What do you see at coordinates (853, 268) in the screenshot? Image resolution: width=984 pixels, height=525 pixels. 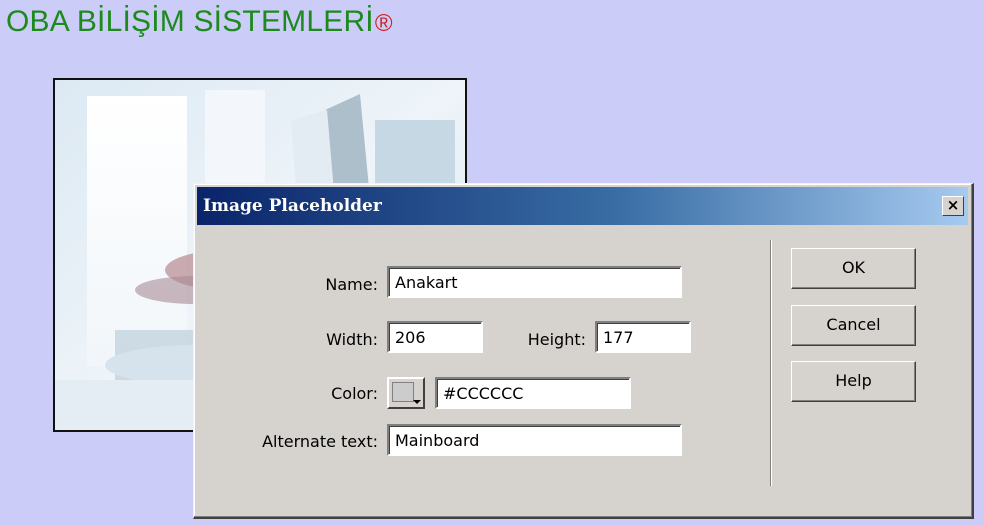 I see `ok-button: OK` at bounding box center [853, 268].